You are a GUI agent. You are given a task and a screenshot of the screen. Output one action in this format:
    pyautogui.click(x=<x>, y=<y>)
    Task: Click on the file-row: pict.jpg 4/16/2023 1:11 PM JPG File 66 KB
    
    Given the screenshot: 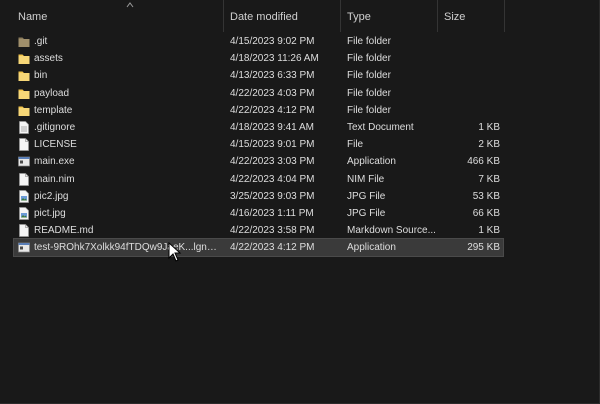 What is the action you would take?
    pyautogui.click(x=258, y=213)
    